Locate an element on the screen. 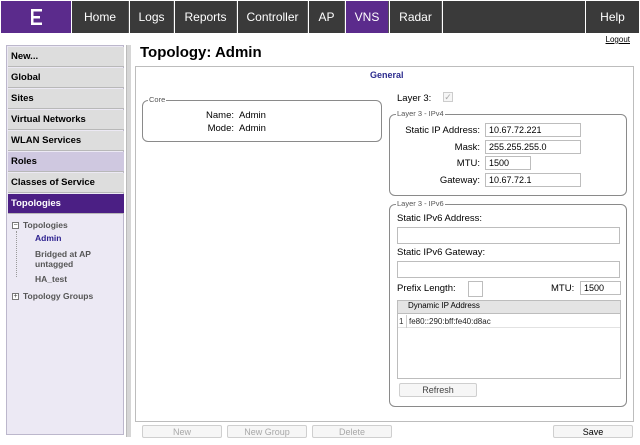 The width and height of the screenshot is (640, 445). tree-node-admin: Admin is located at coordinates (48, 238).